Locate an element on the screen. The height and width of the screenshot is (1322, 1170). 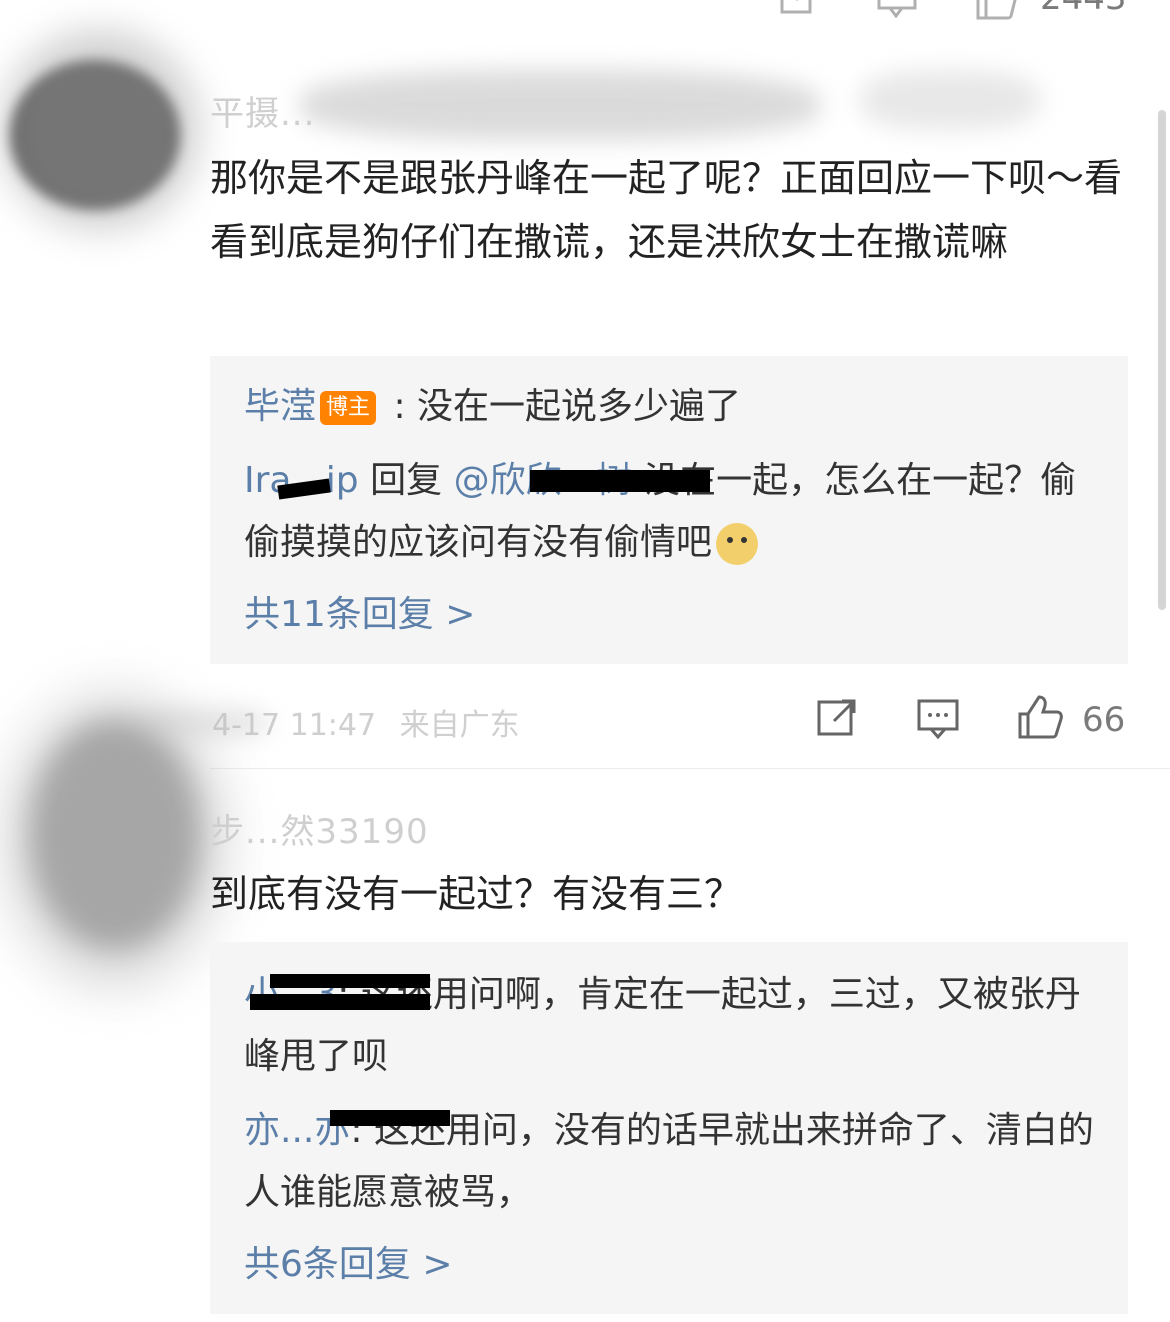
reply-username: 毕滢 is located at coordinates (280, 406).